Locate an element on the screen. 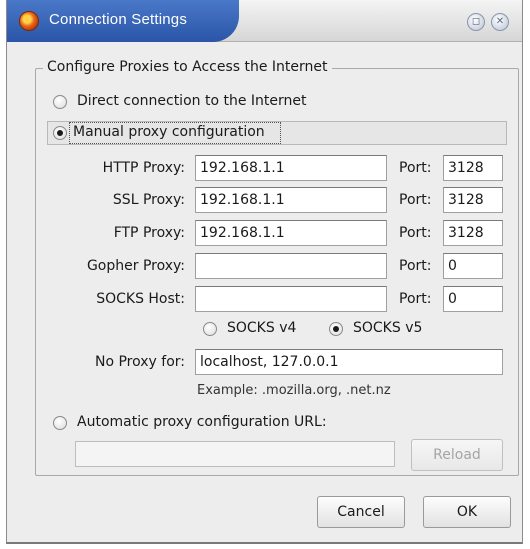 The height and width of the screenshot is (549, 530). gopher-port-label: Port: is located at coordinates (415, 266).